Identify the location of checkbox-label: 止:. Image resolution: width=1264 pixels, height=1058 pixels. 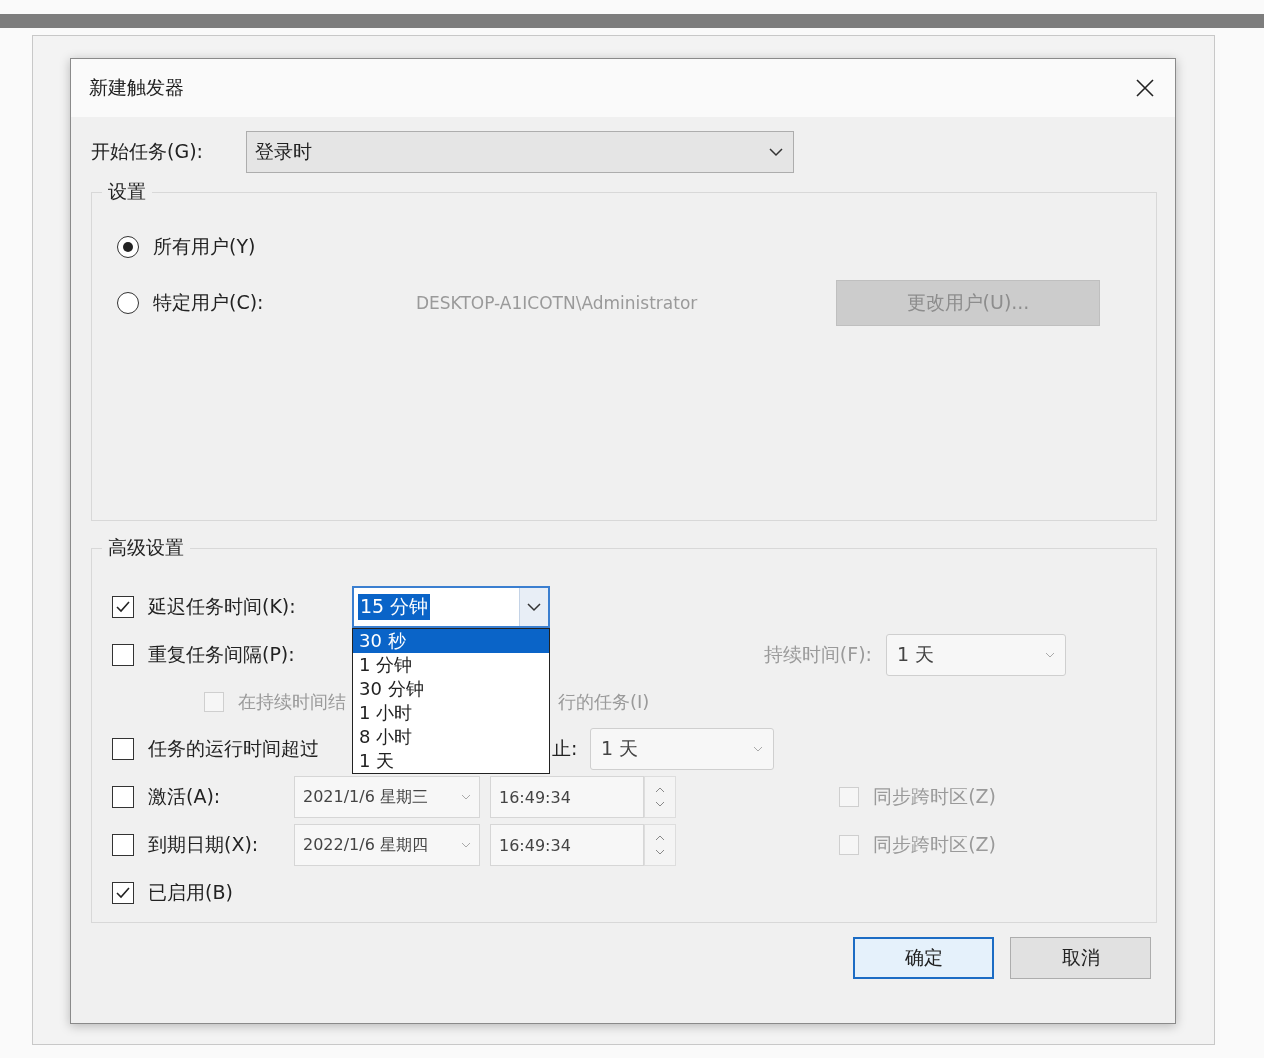
(565, 748).